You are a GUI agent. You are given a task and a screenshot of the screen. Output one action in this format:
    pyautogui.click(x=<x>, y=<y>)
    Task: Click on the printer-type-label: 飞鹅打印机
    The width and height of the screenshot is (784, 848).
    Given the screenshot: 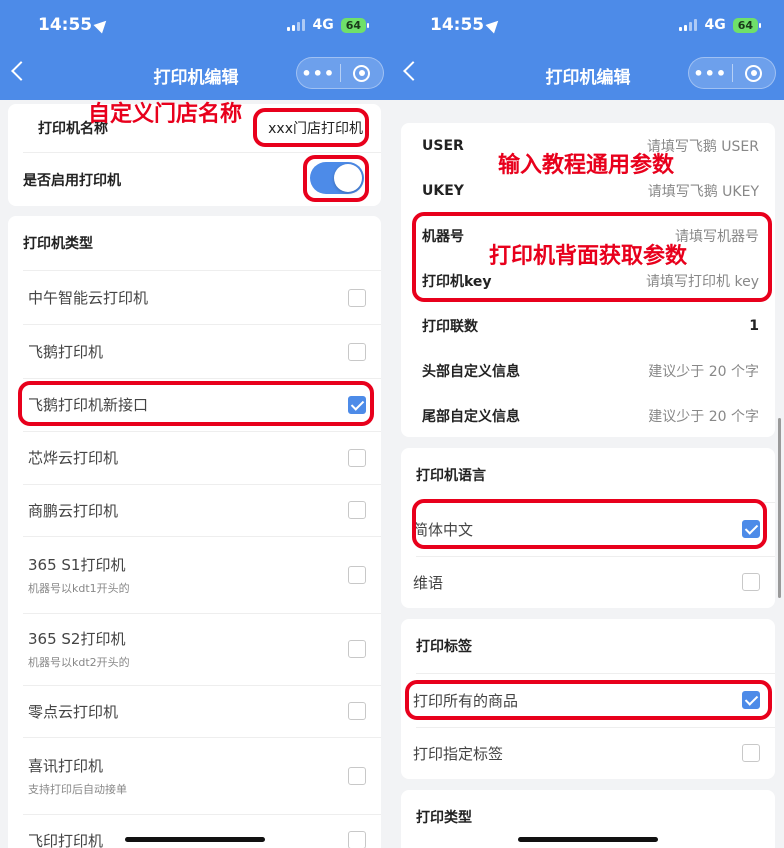 What is the action you would take?
    pyautogui.click(x=66, y=352)
    